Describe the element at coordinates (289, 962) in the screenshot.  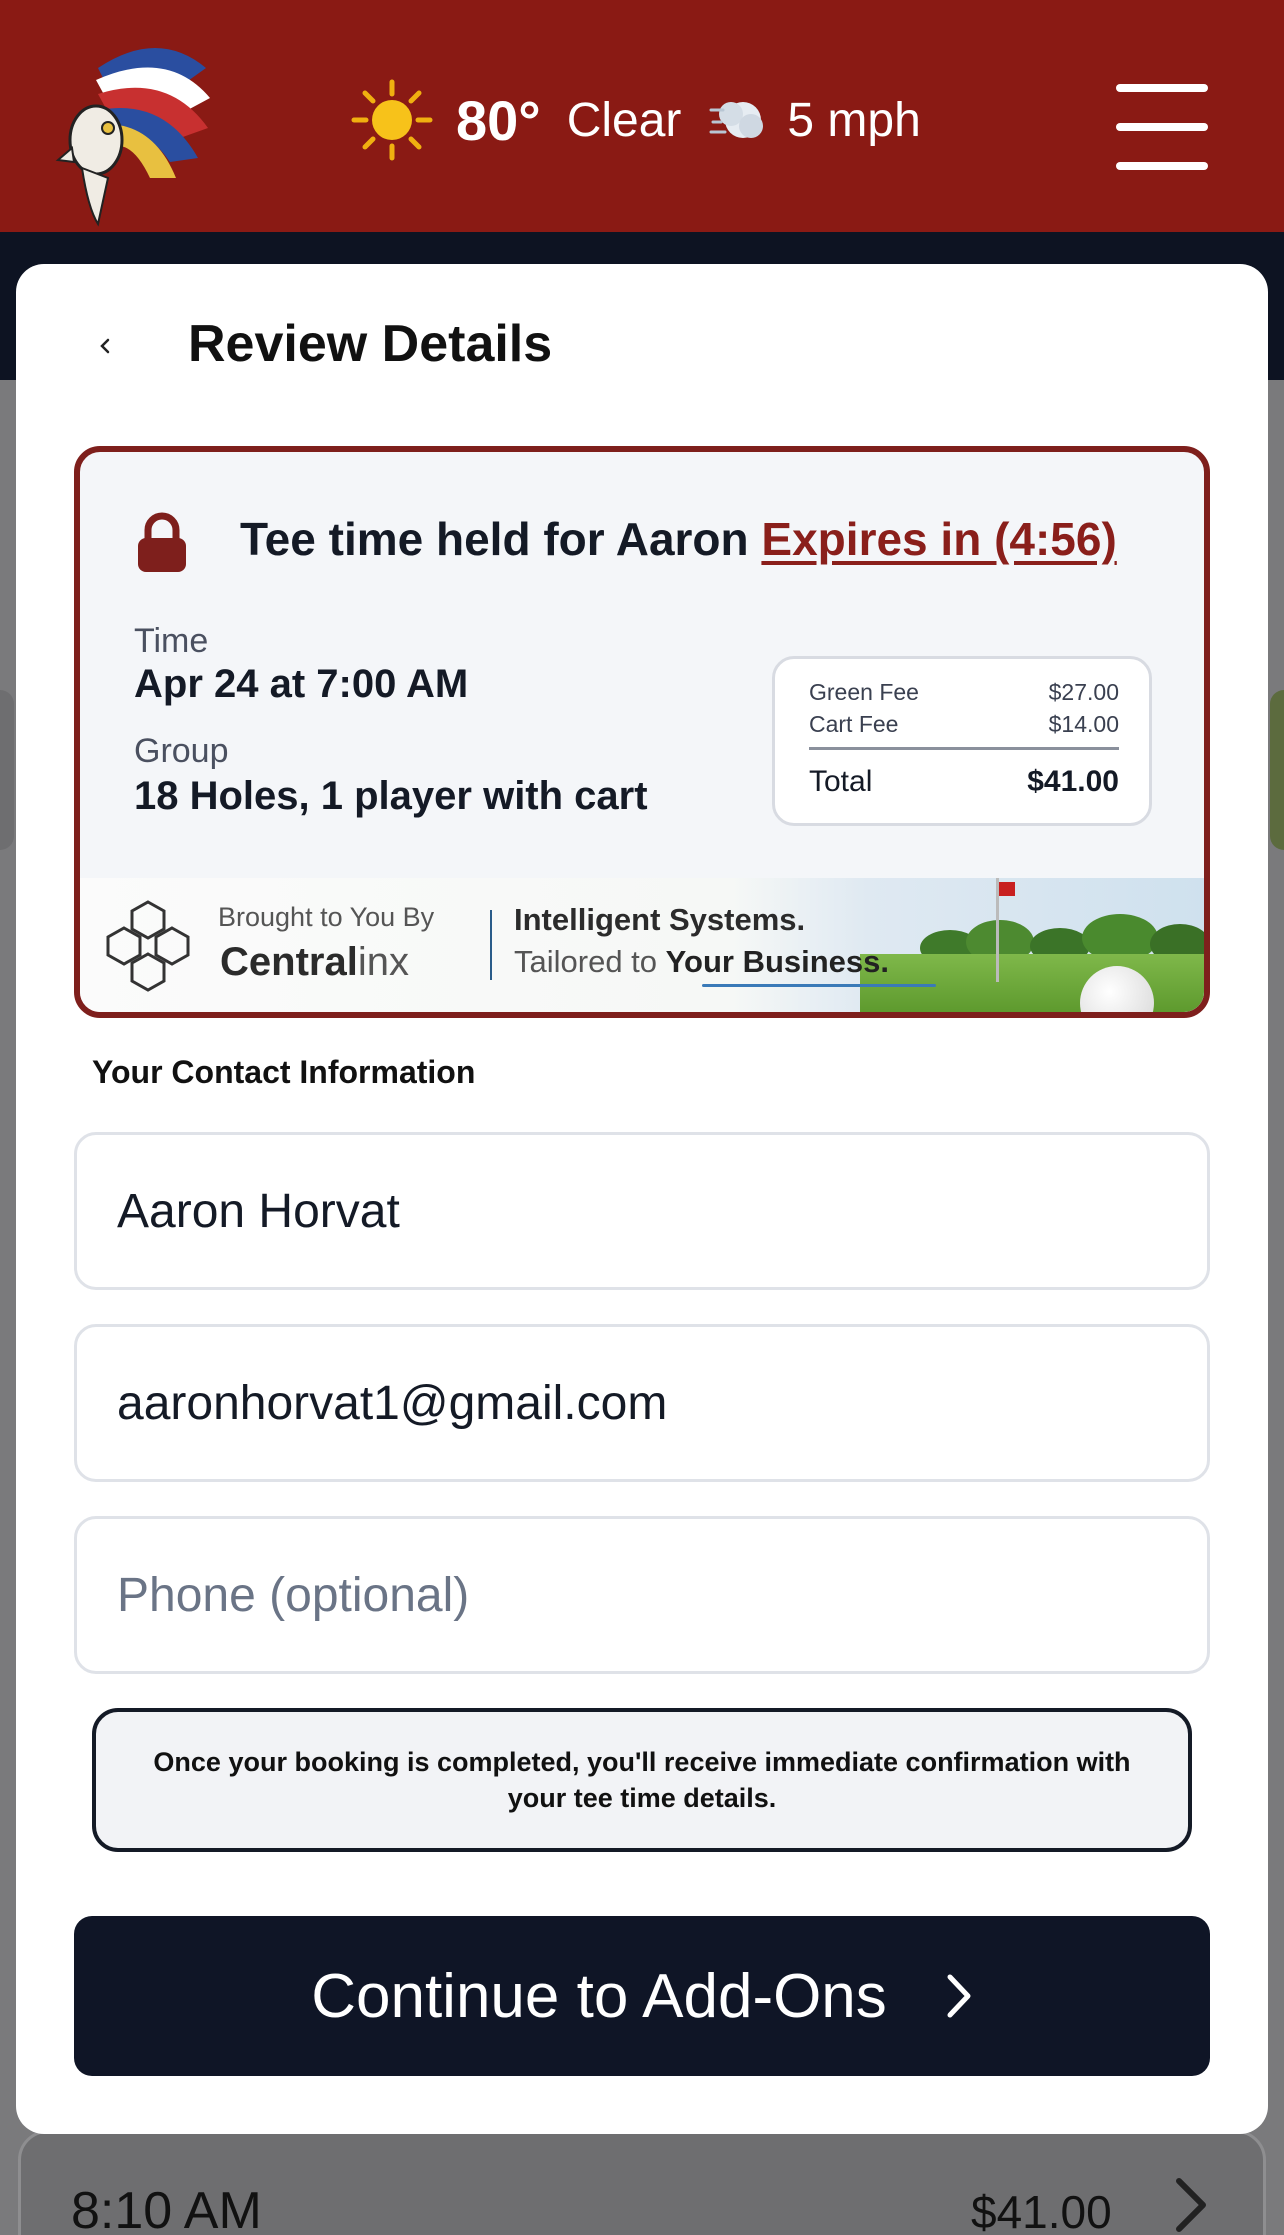
I see `brand-bold: Central` at that location.